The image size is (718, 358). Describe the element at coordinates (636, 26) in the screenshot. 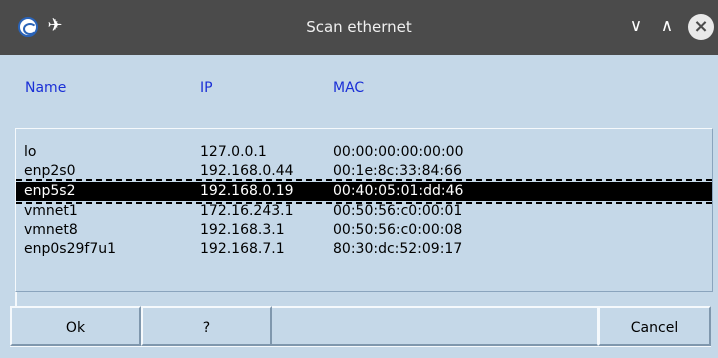

I see `minimize-icon: ∨` at that location.